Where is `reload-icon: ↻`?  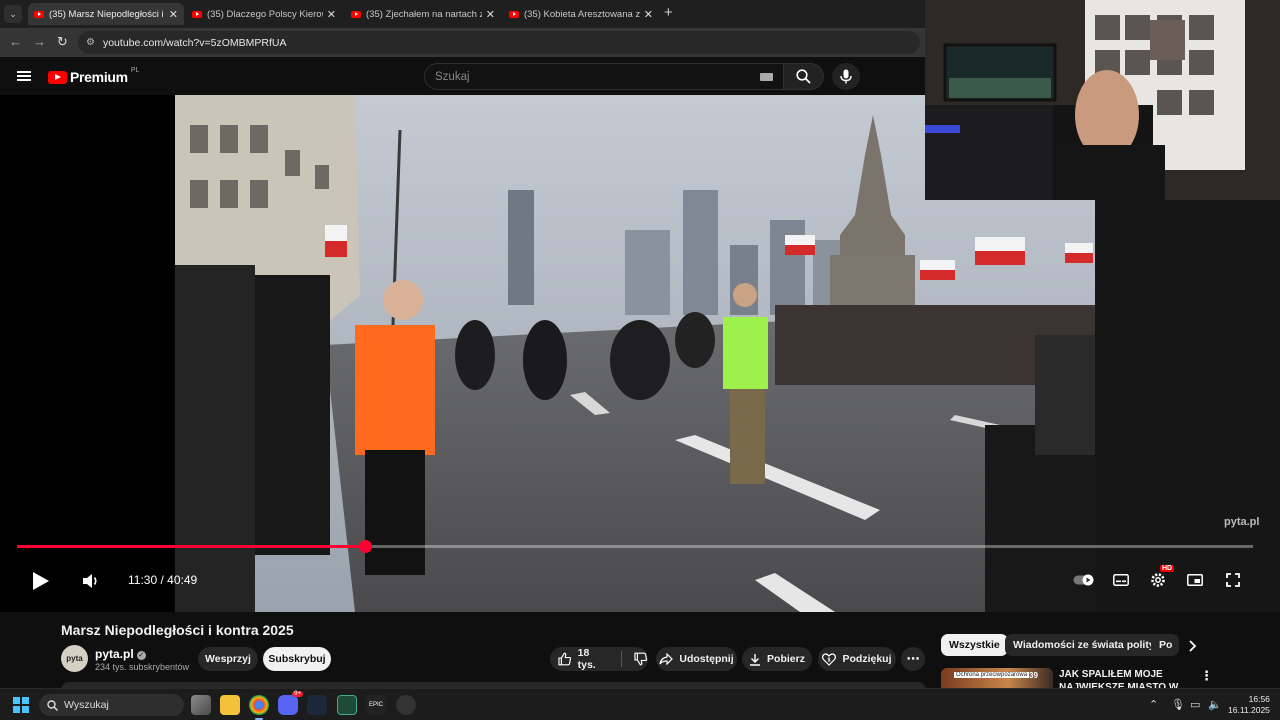 reload-icon: ↻ is located at coordinates (62, 42).